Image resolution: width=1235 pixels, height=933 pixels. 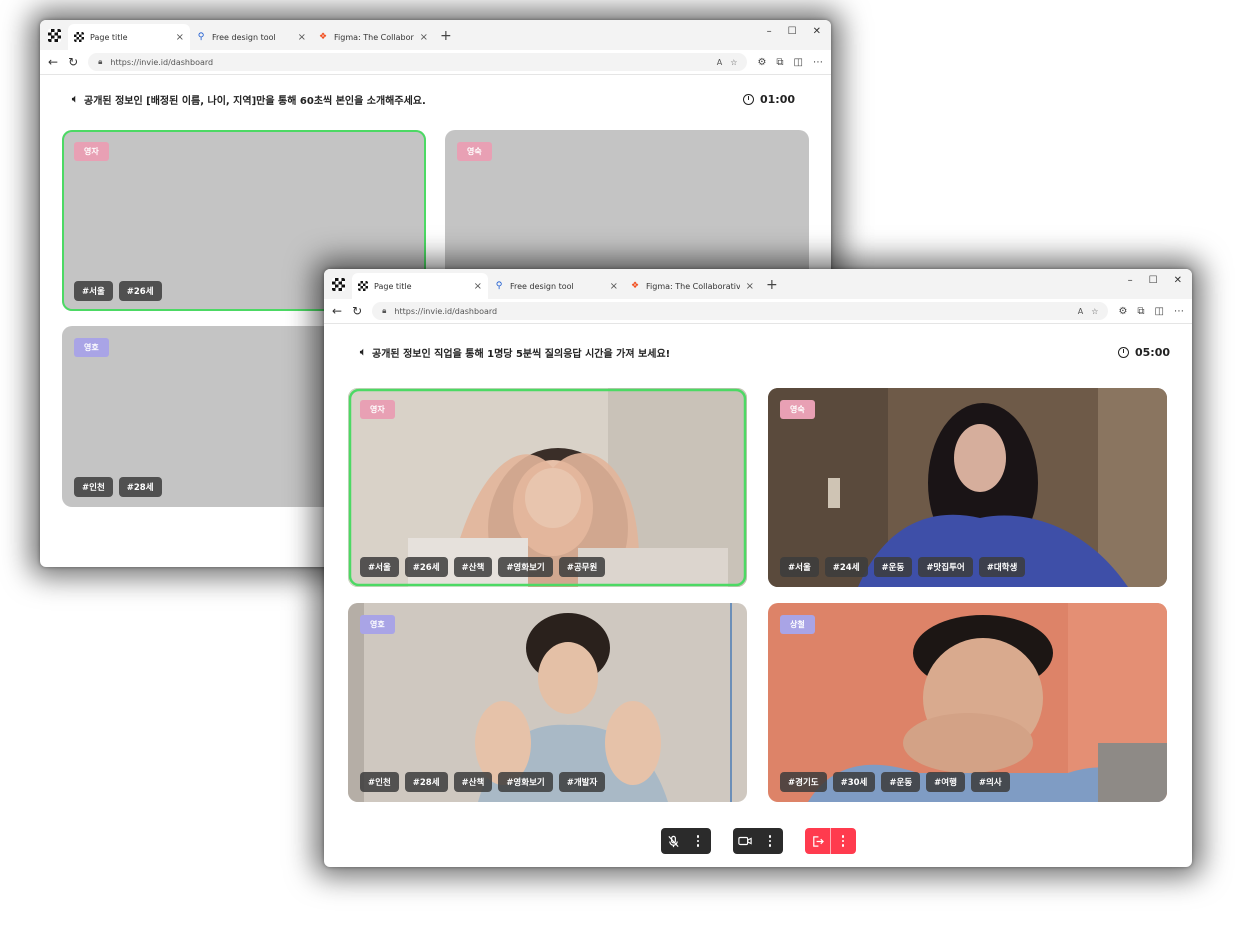 I want to click on tab-label: Free design tool, so click(x=244, y=37).